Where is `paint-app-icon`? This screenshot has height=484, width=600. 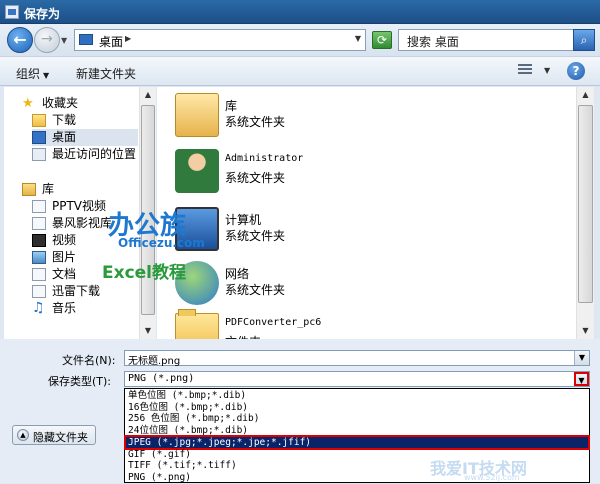 paint-app-icon is located at coordinates (12, 12).